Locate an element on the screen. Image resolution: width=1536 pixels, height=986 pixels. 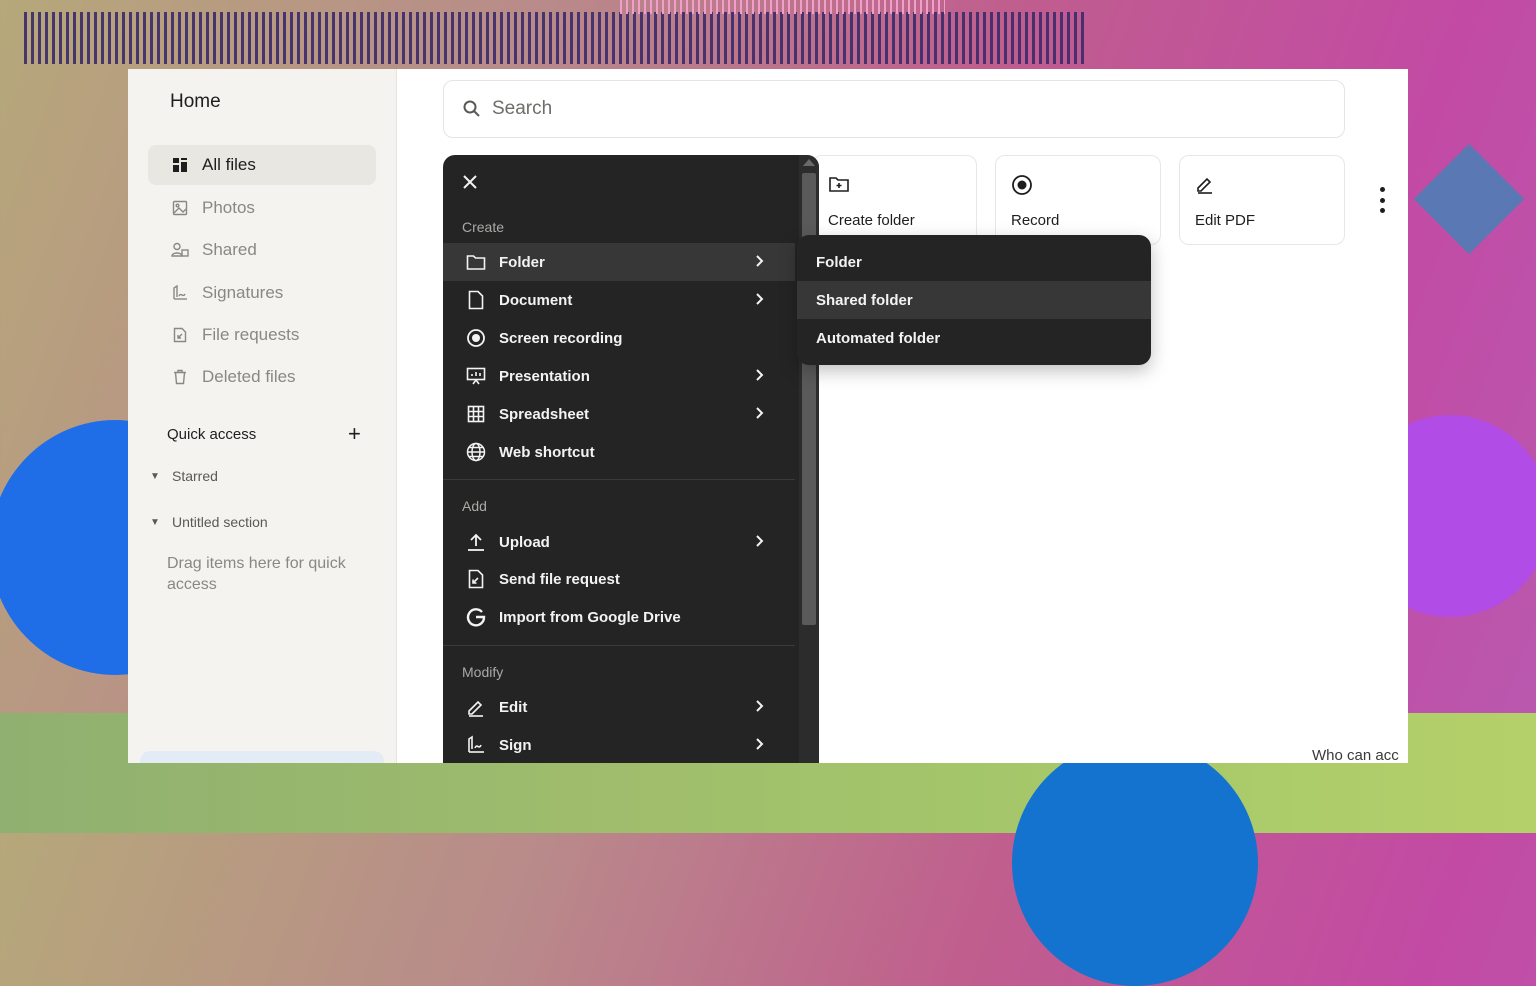
section-untitled: ▼ Untitled section is located at coordinates (209, 522).